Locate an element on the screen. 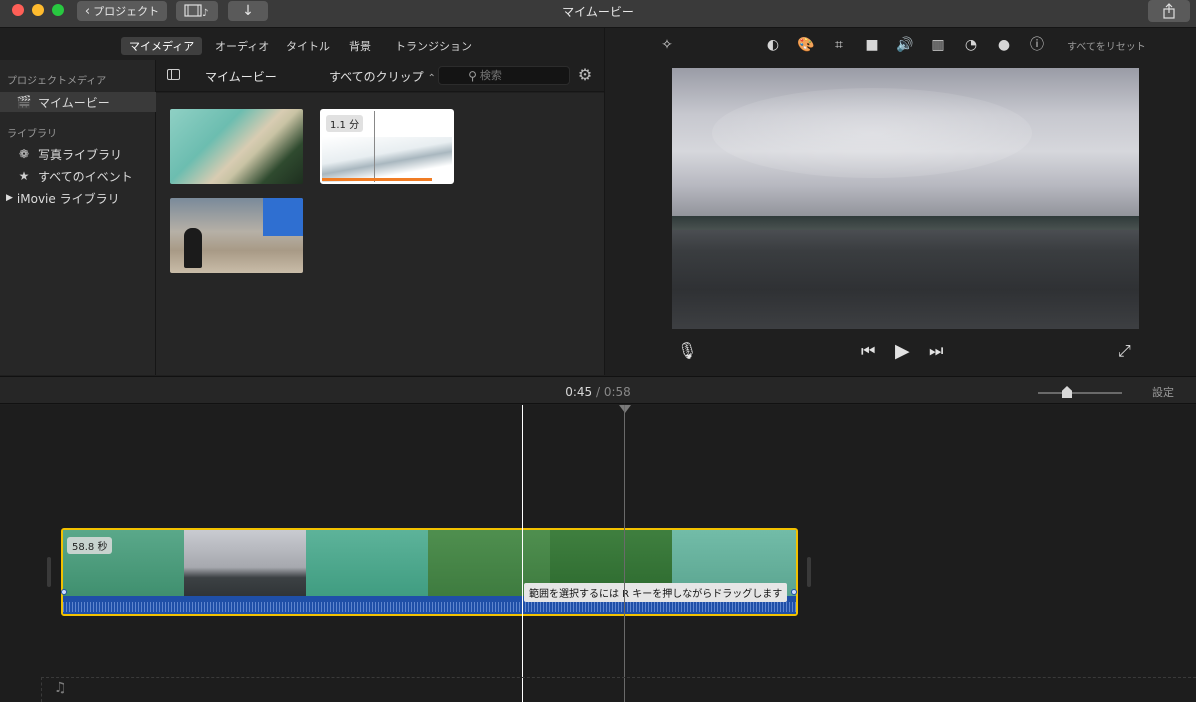  chevron-updown-icon: ⌃ is located at coordinates (431, 78).